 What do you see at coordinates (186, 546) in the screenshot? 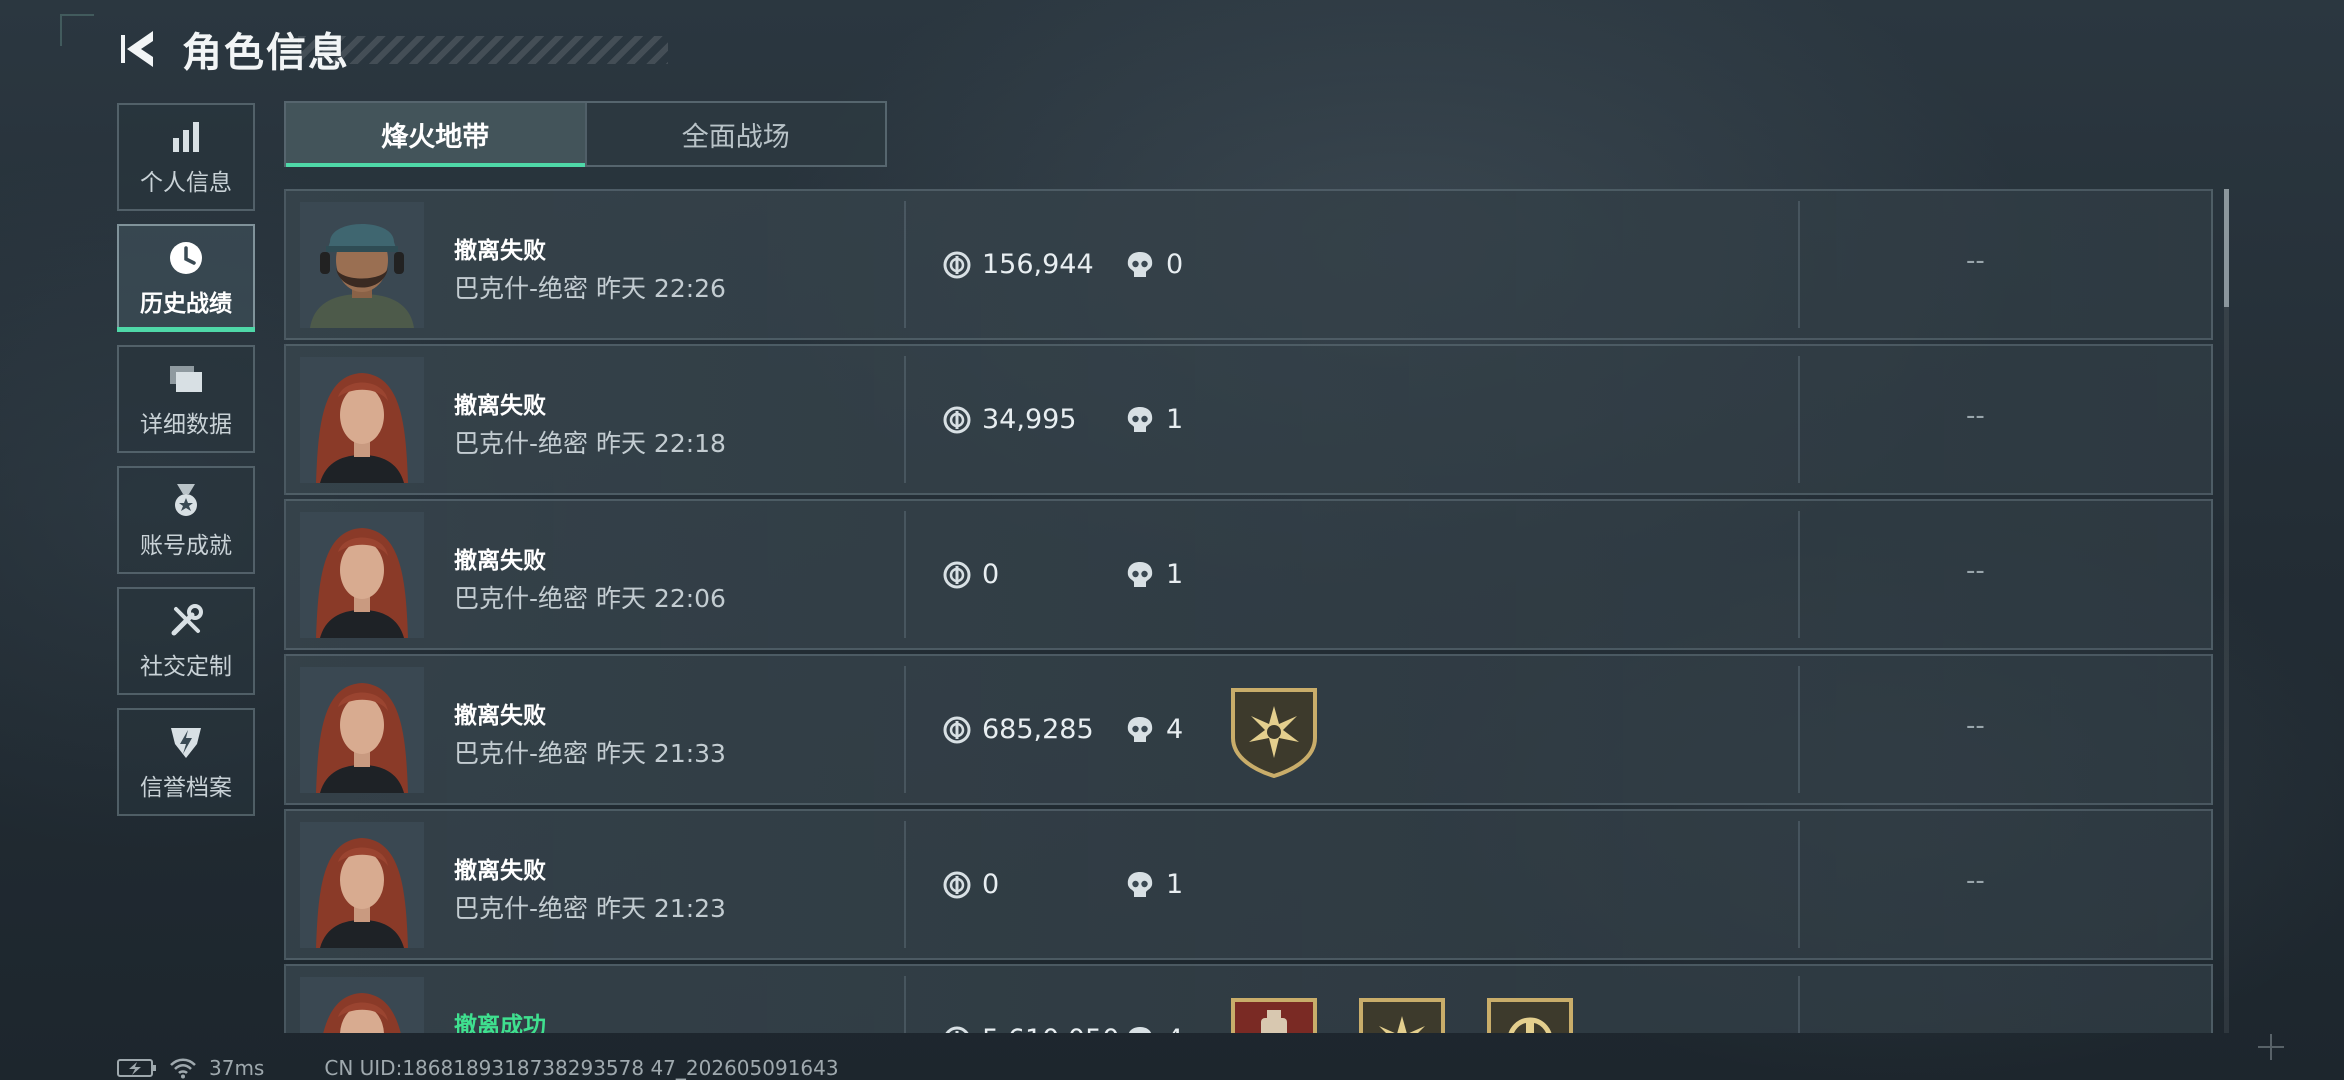
I see `sidebar-item-label: 账号成就` at bounding box center [186, 546].